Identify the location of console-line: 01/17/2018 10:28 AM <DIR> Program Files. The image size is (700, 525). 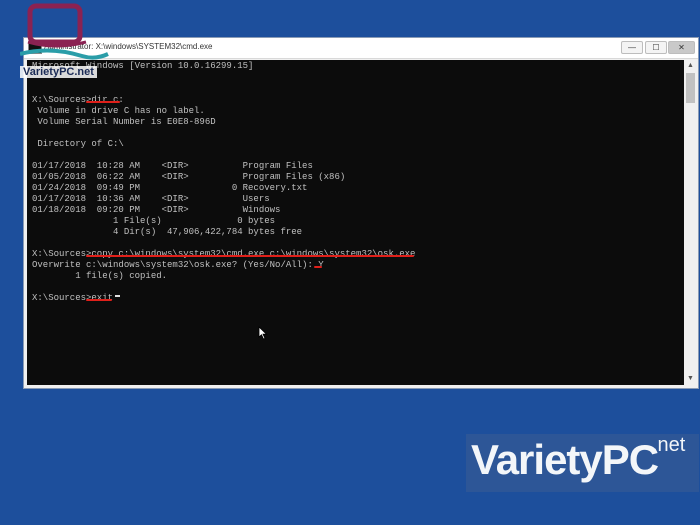
(172, 166).